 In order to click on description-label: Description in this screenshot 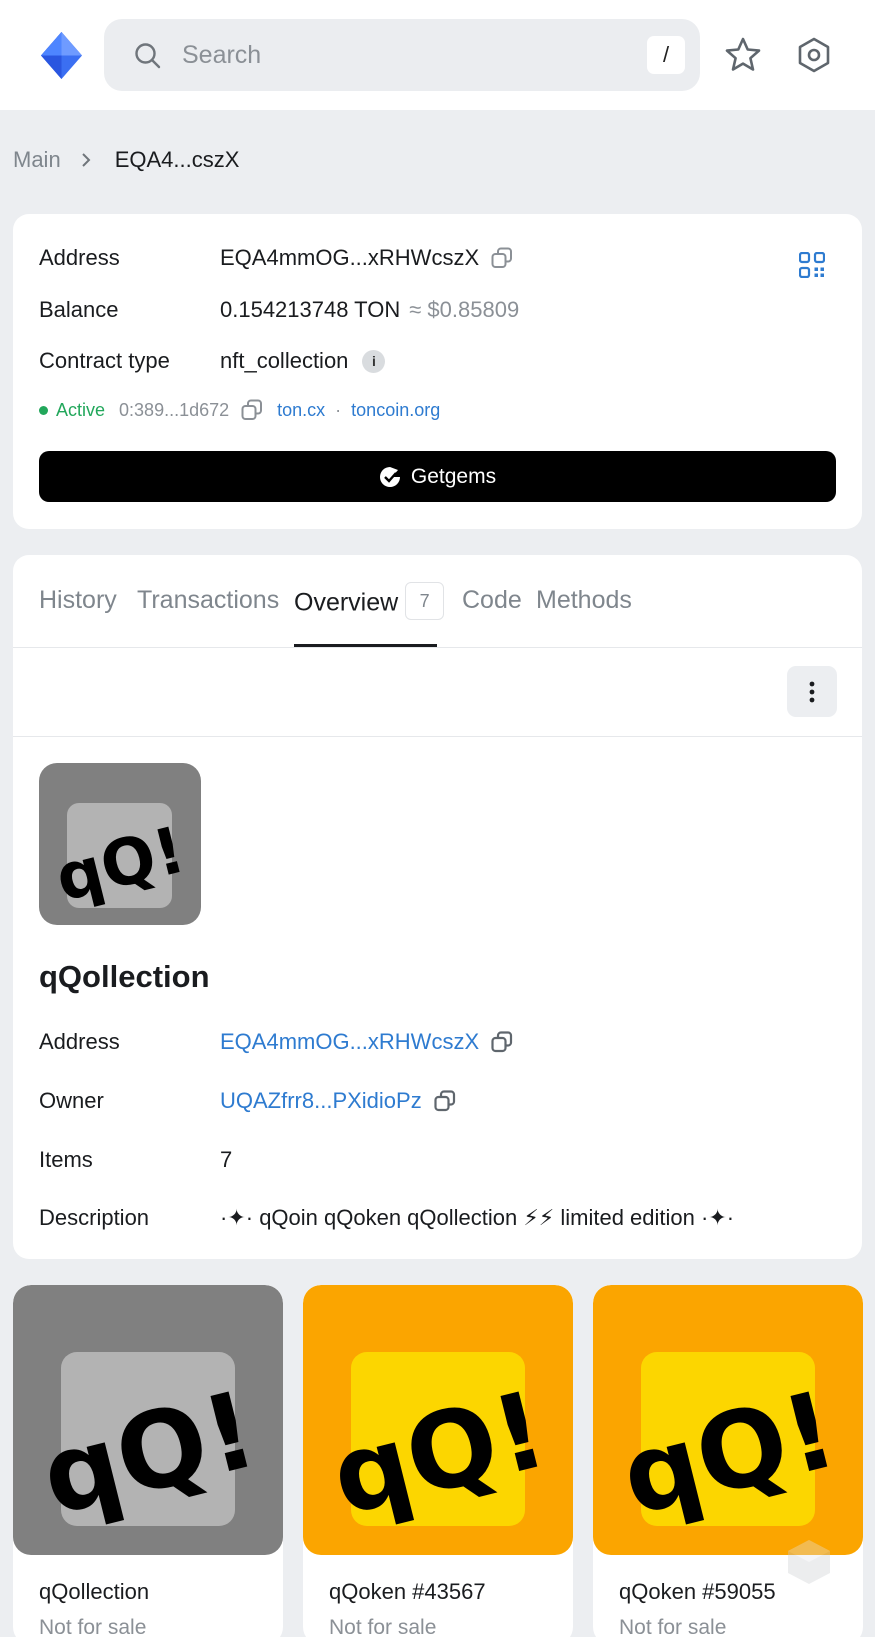, I will do `click(94, 1217)`.